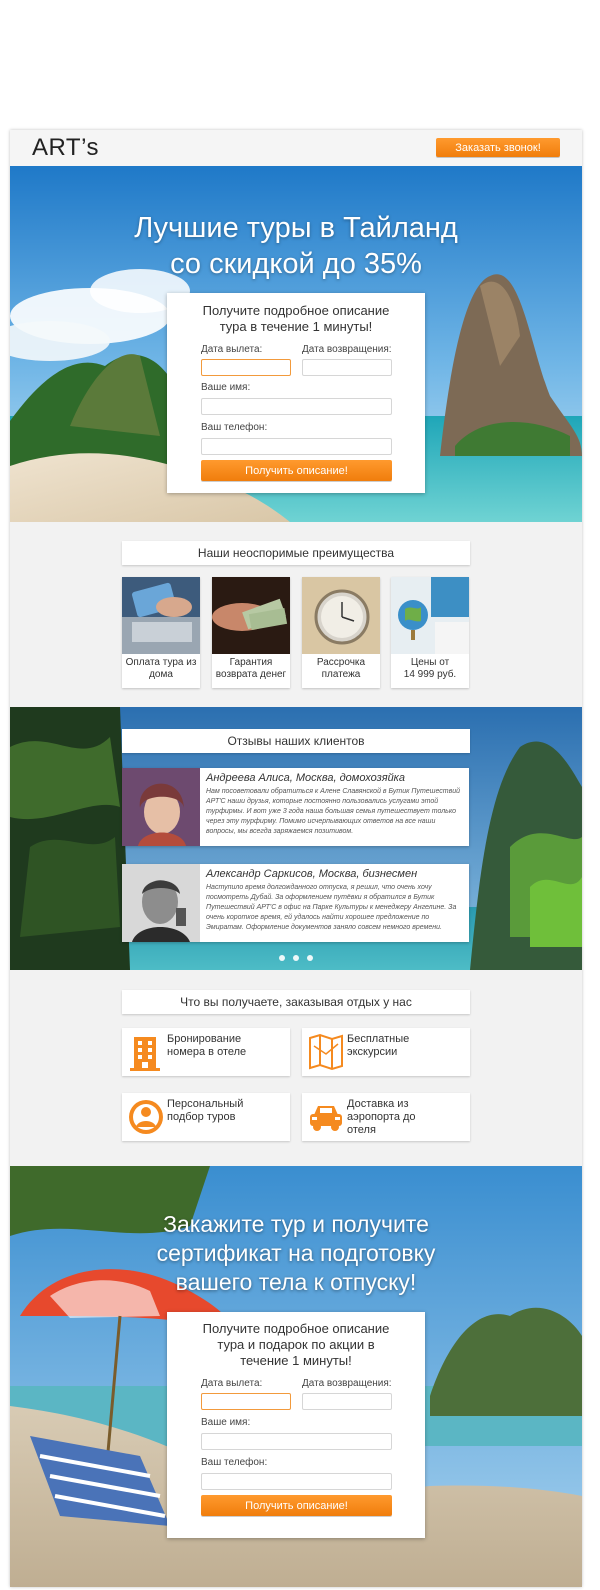 Image resolution: width=600 pixels, height=1590 pixels. I want to click on bottom-title-line1: Закажите тур и получите, so click(296, 1224).